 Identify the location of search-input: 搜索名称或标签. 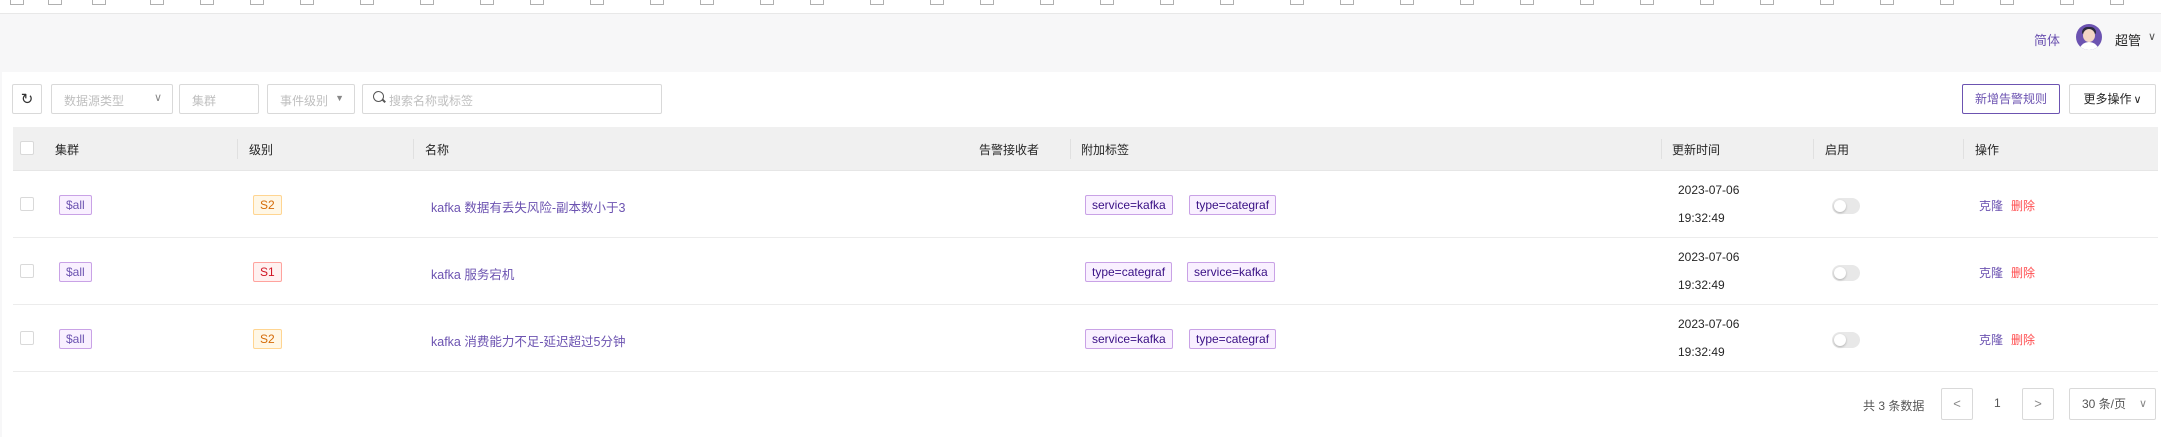
(512, 99).